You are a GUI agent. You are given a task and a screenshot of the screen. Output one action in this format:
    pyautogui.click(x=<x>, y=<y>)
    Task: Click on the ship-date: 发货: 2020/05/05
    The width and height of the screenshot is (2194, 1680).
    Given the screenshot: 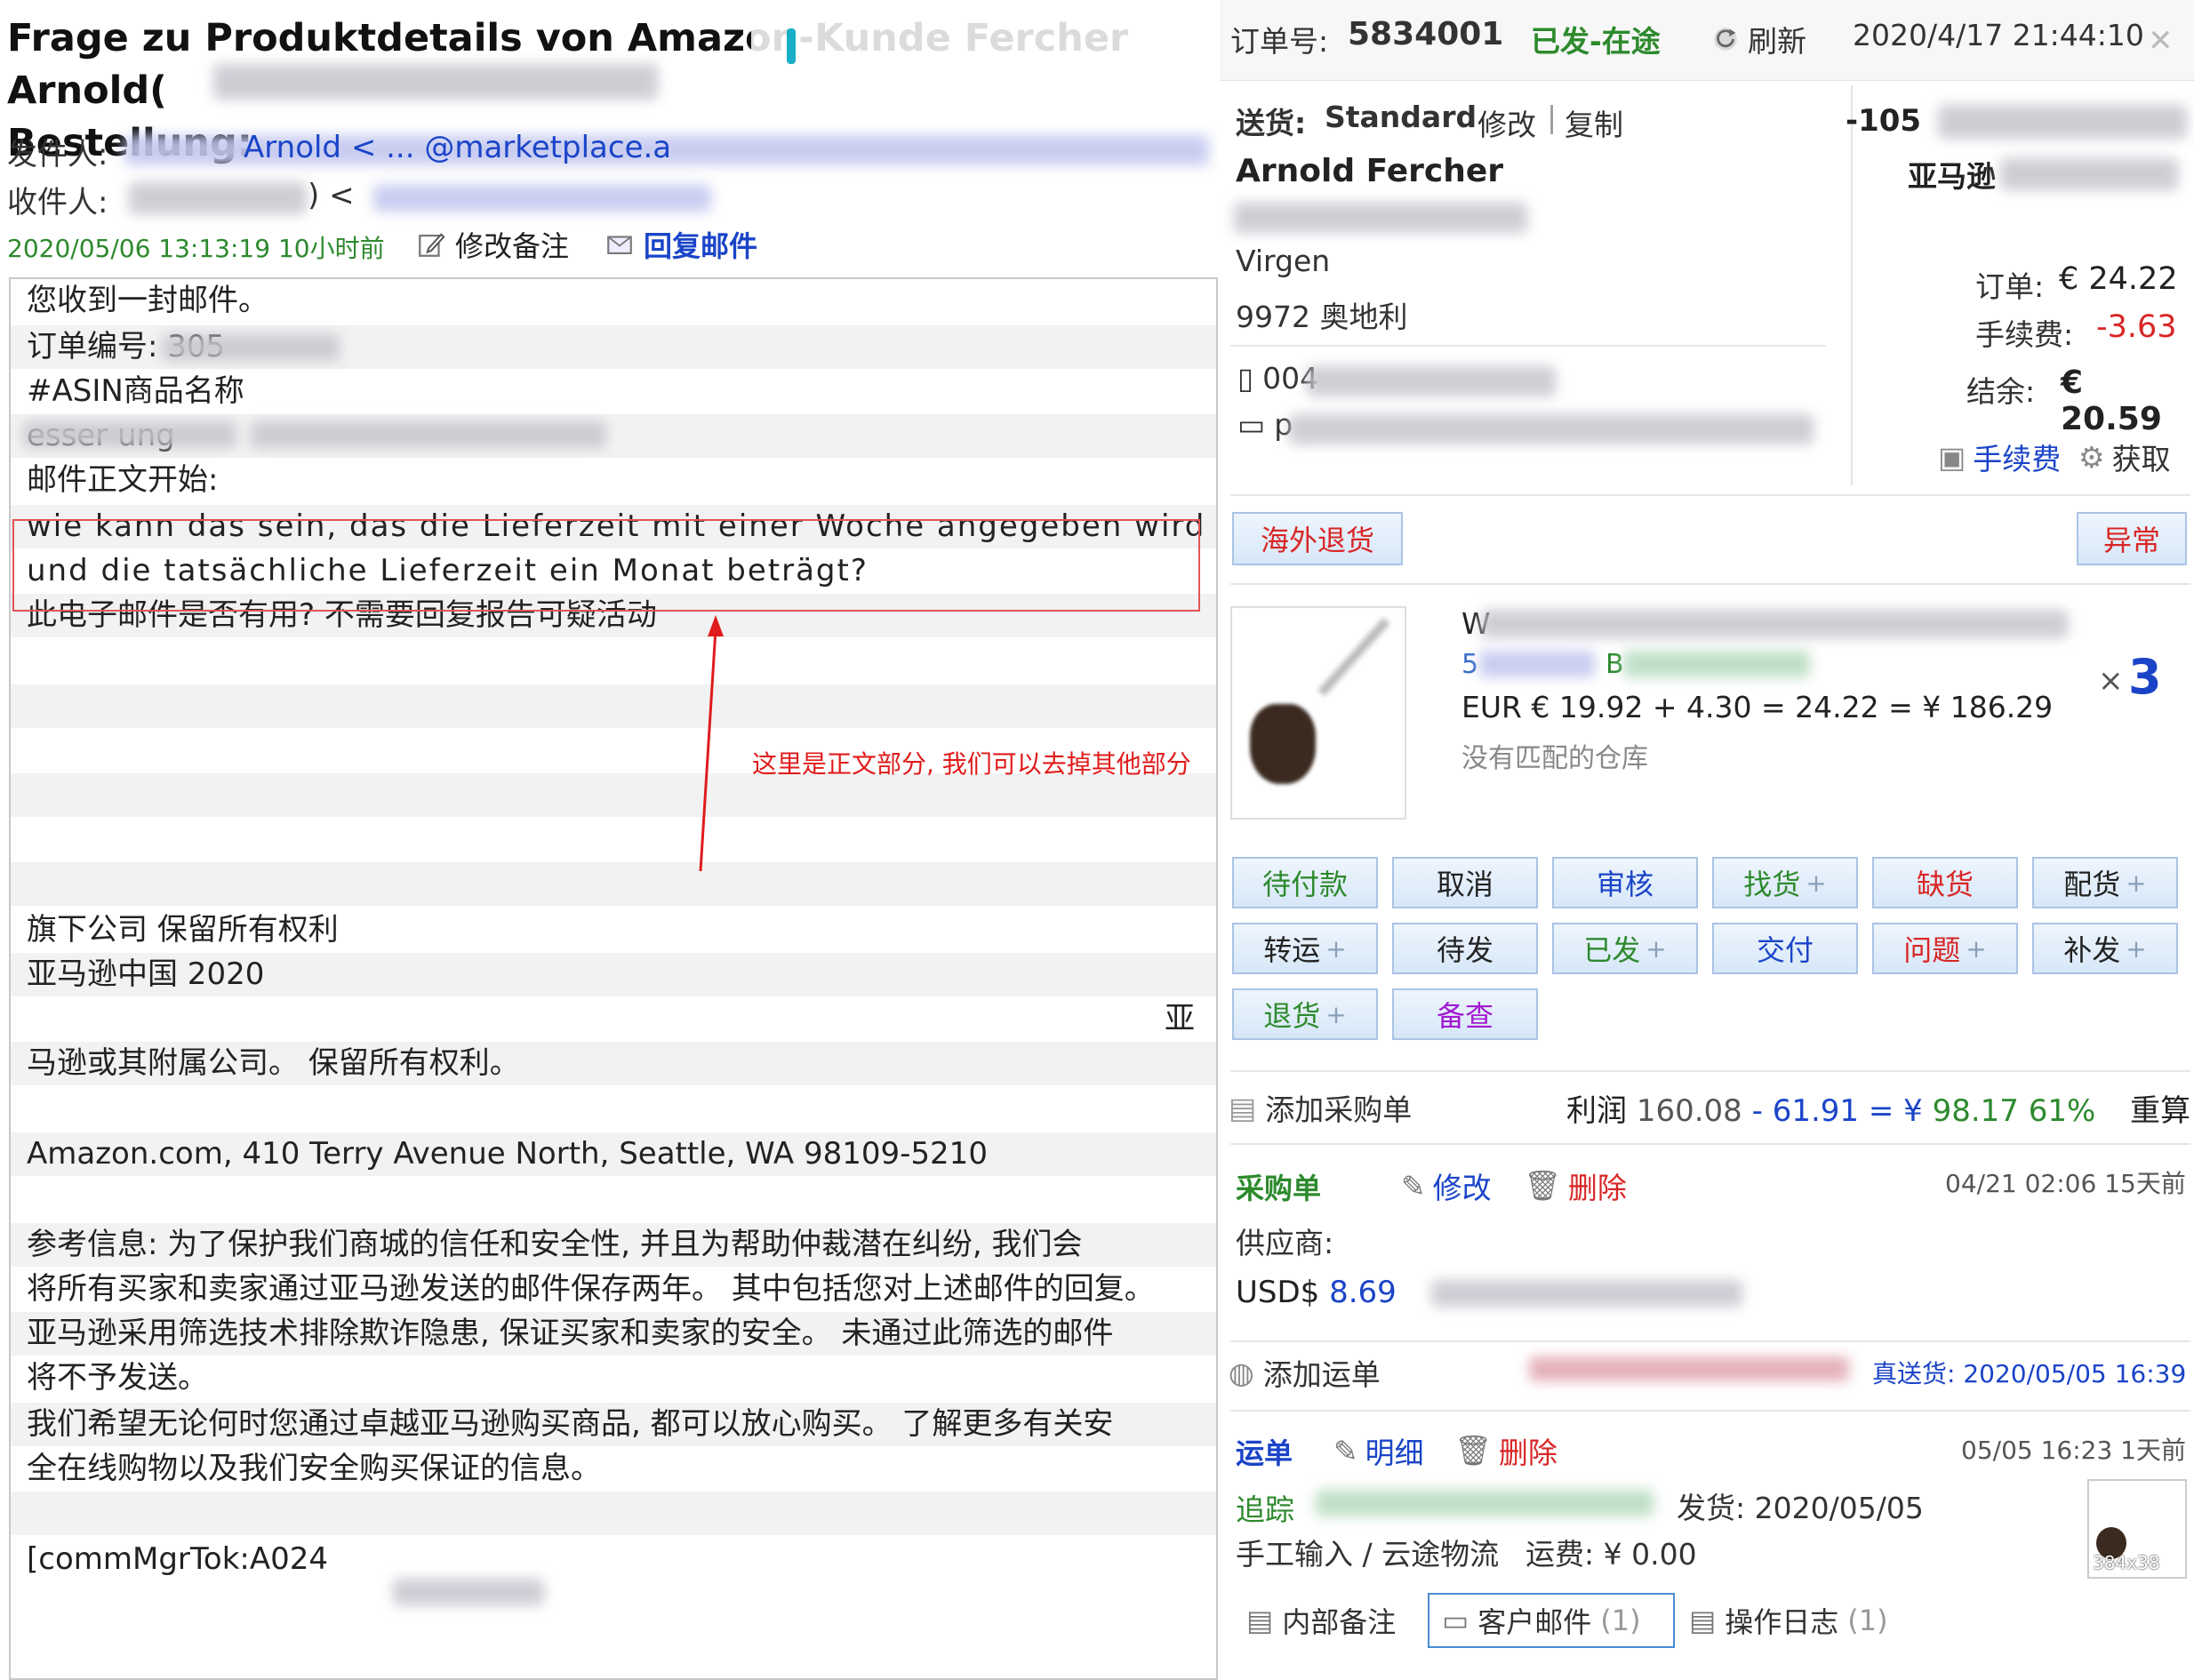 What is the action you would take?
    pyautogui.click(x=1800, y=1508)
    